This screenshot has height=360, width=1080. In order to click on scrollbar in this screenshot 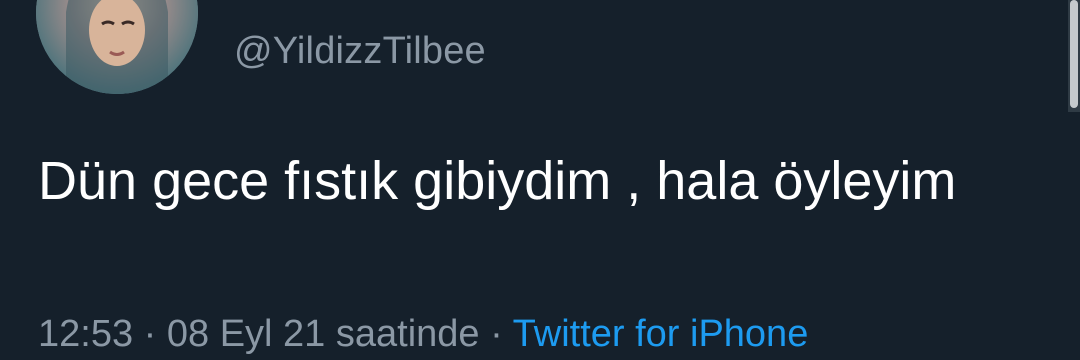, I will do `click(1074, 56)`.